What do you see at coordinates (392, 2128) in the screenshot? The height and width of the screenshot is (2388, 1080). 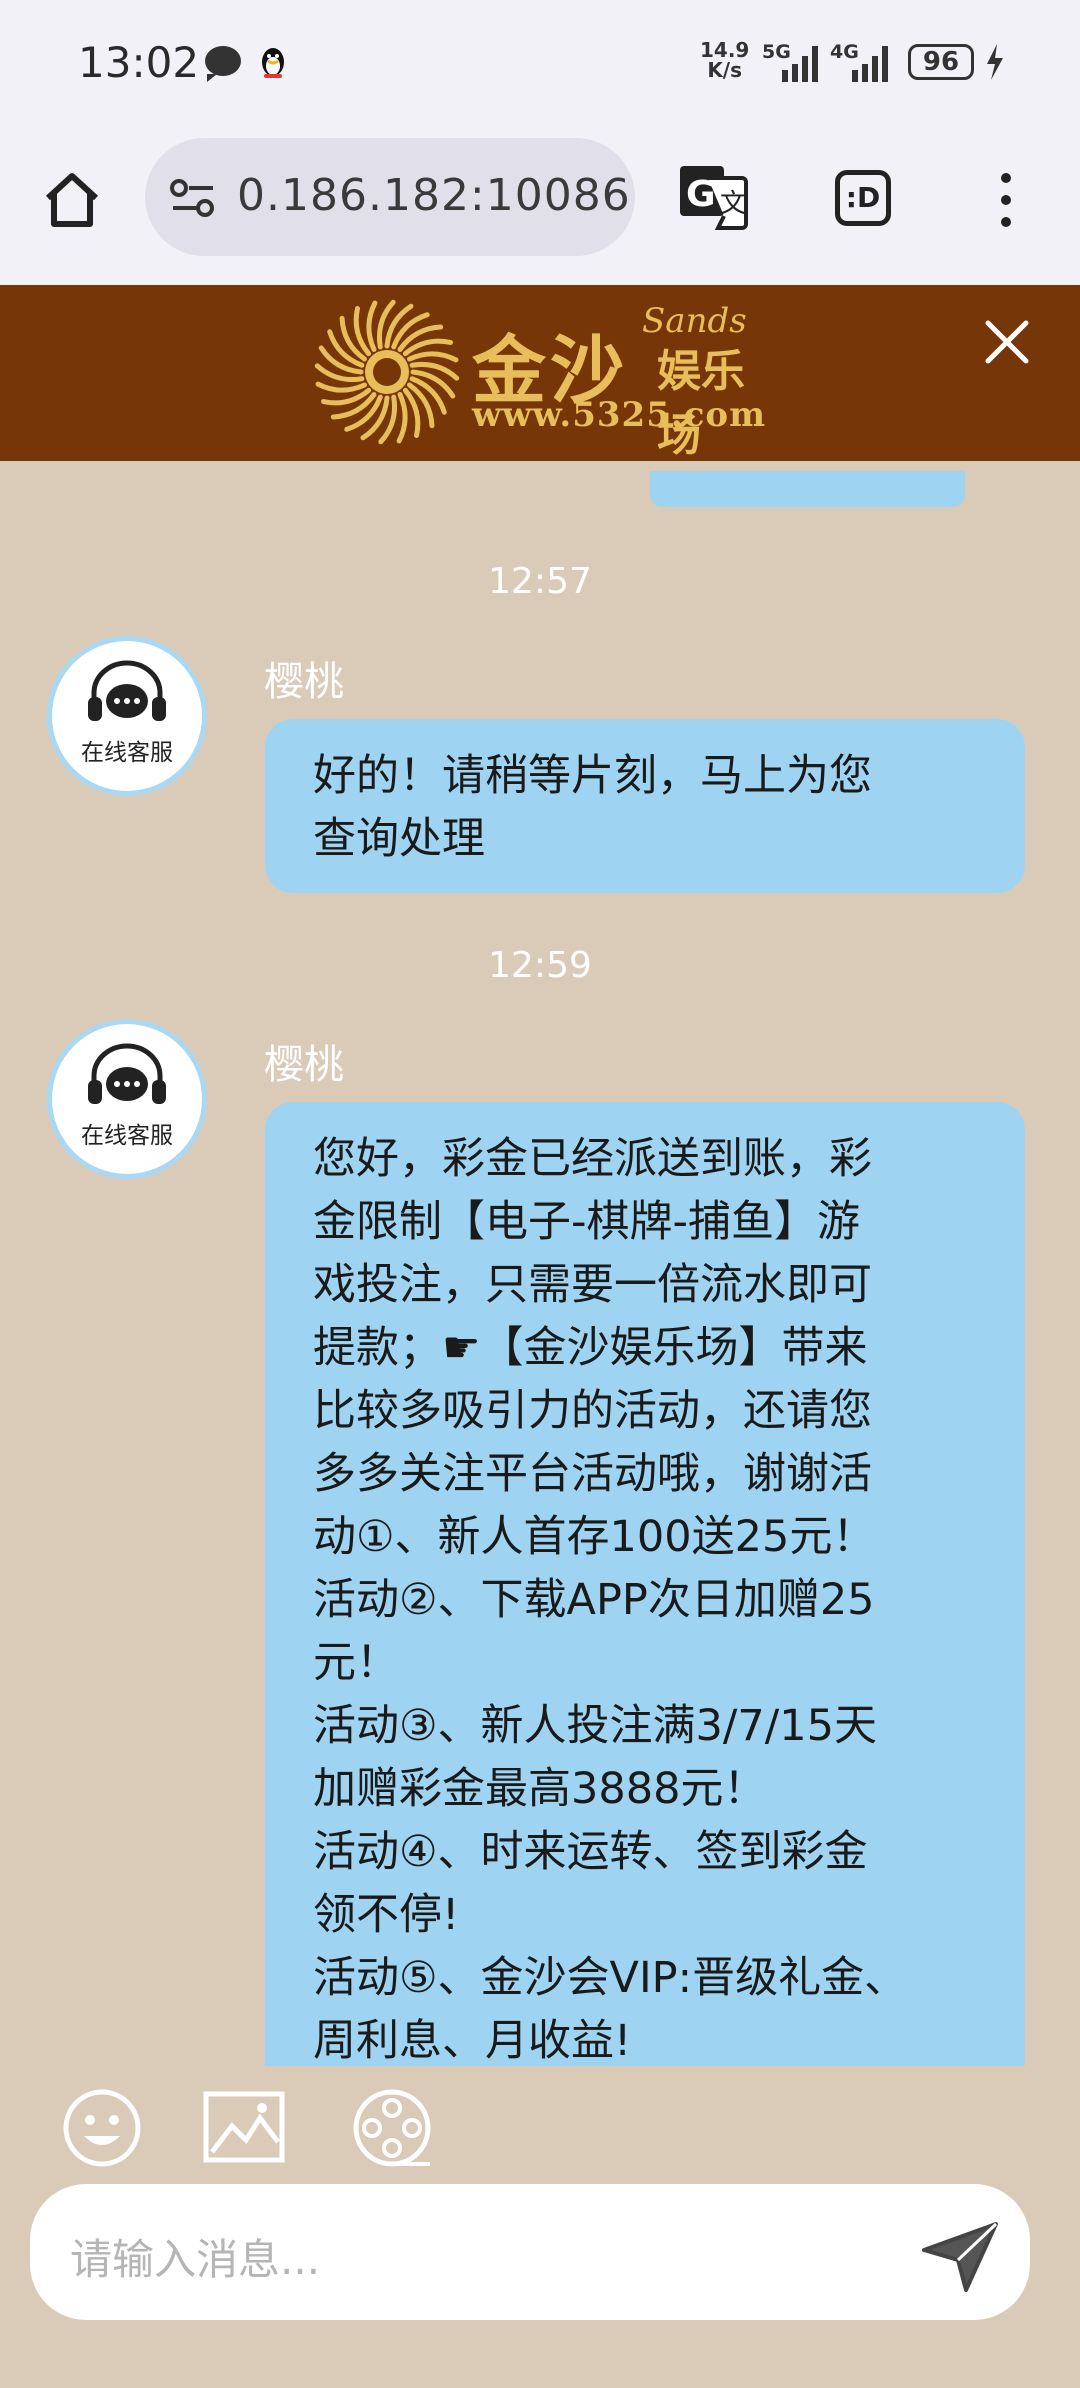 I see `video-reel-icon` at bounding box center [392, 2128].